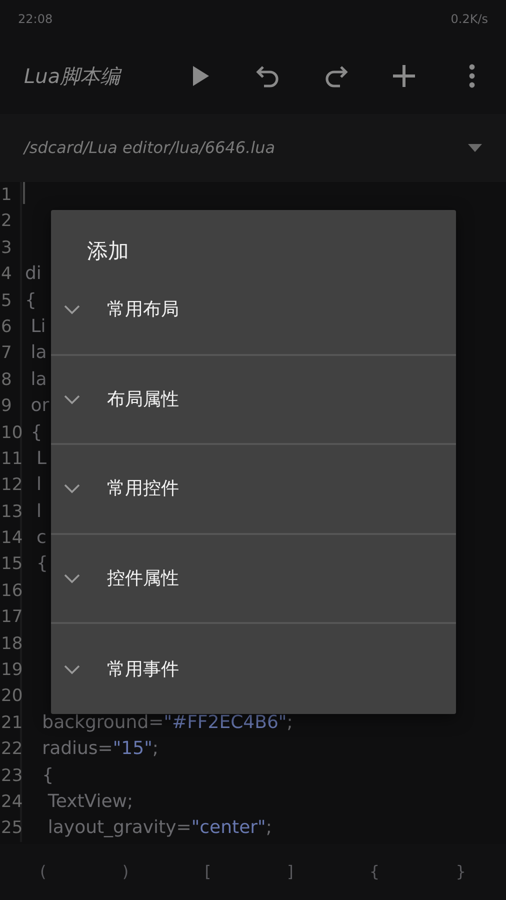 The height and width of the screenshot is (900, 506). Describe the element at coordinates (461, 872) in the screenshot. I see `symbol-key: }` at that location.